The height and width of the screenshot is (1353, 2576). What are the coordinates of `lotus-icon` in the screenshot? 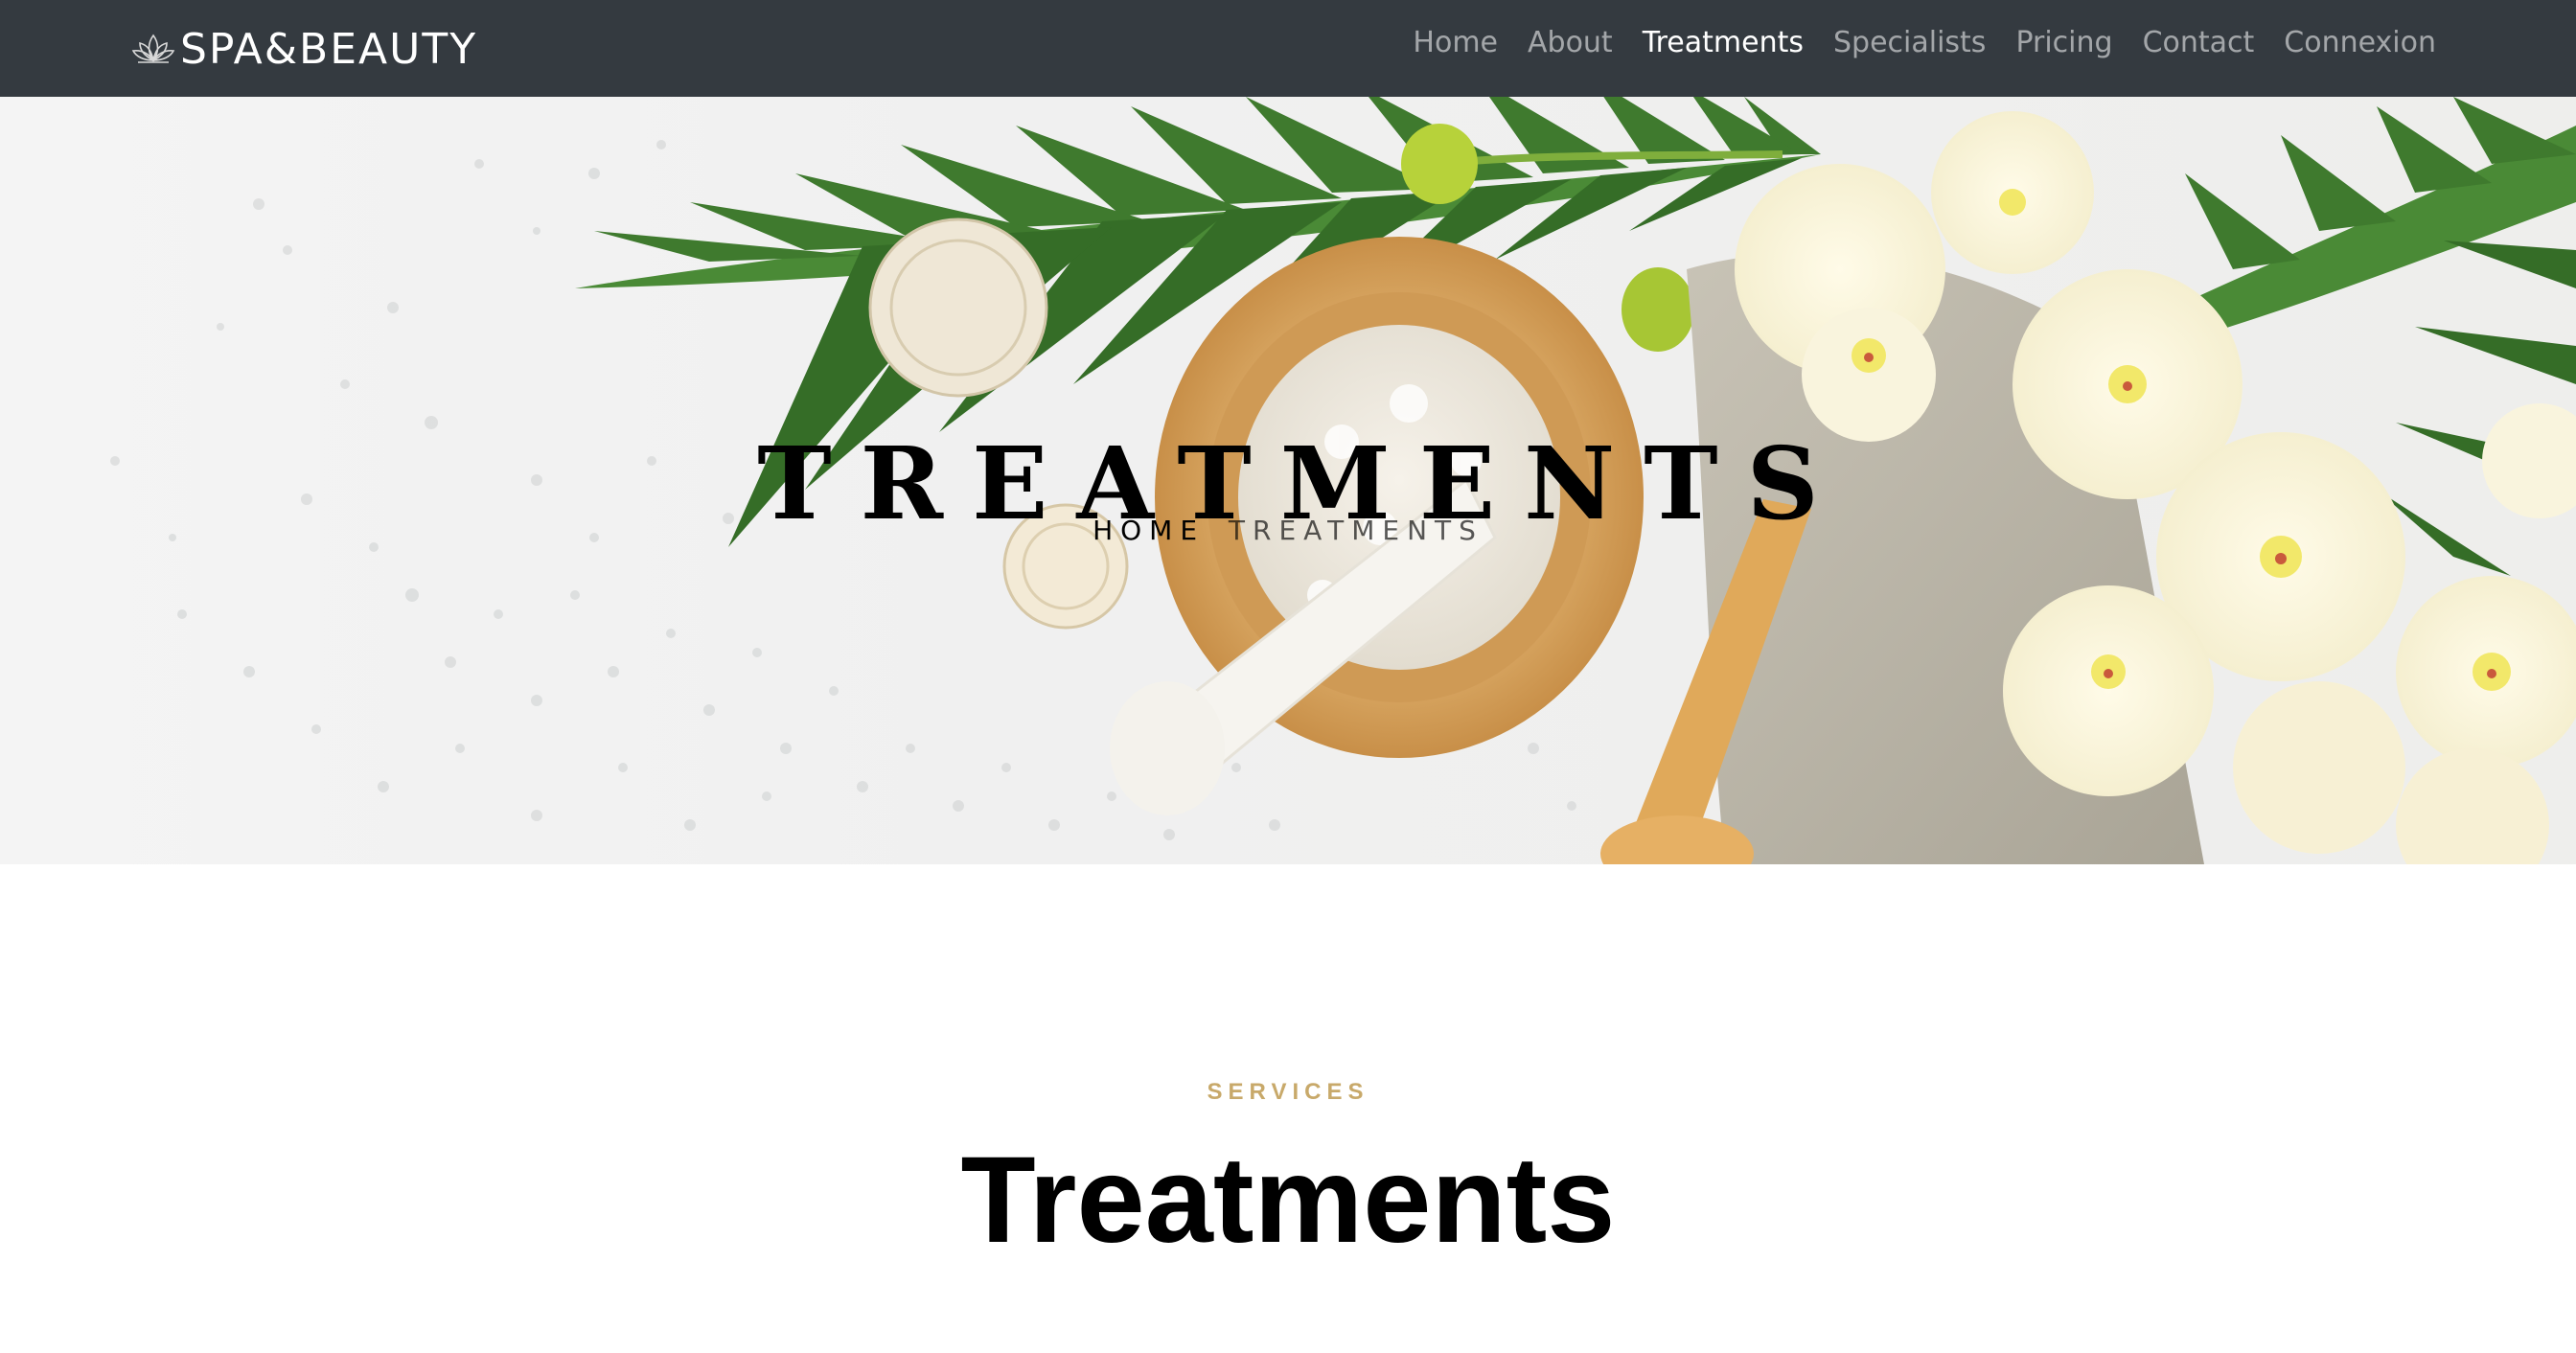 It's located at (153, 48).